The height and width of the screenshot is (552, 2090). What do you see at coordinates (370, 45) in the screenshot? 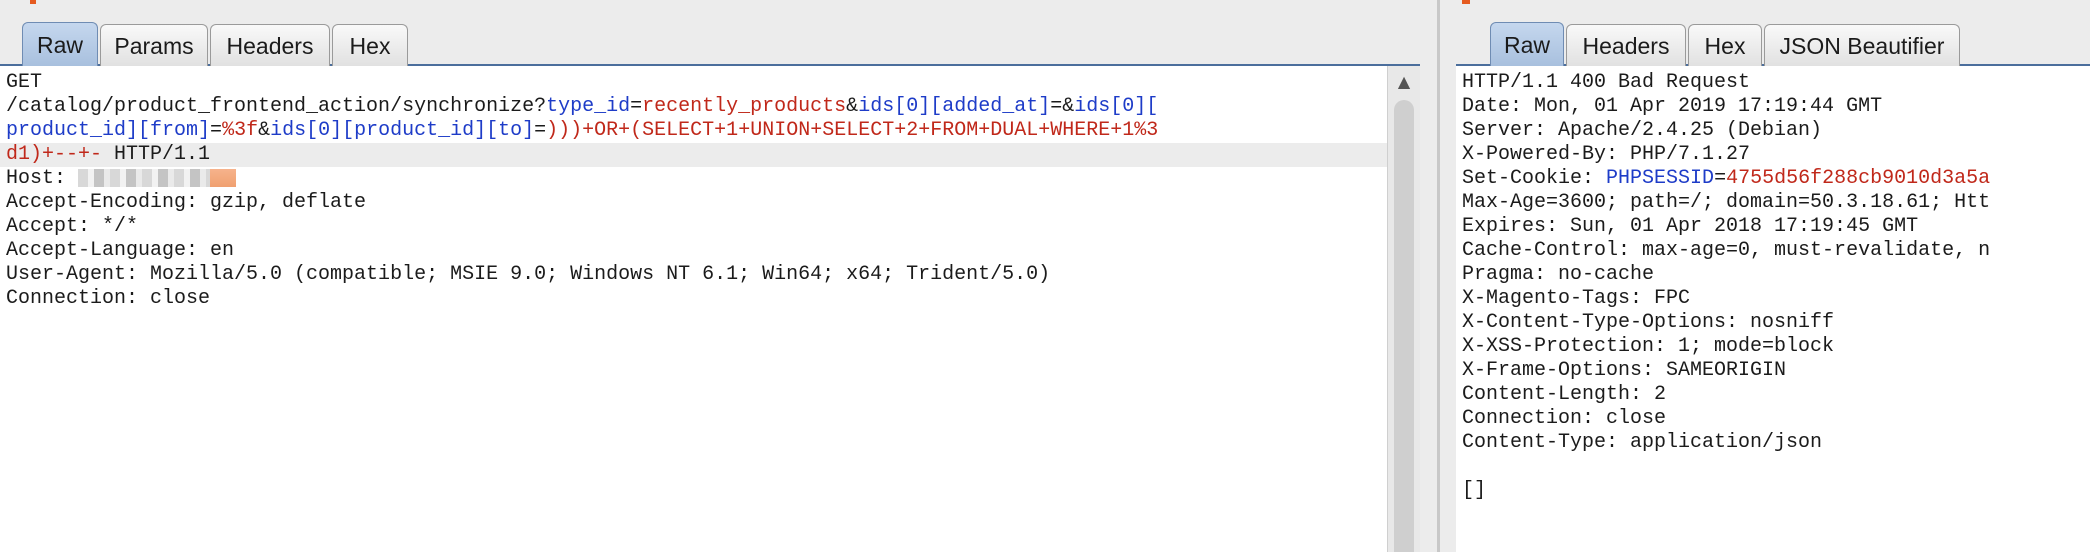
I see `request-tab-hex: Hex` at bounding box center [370, 45].